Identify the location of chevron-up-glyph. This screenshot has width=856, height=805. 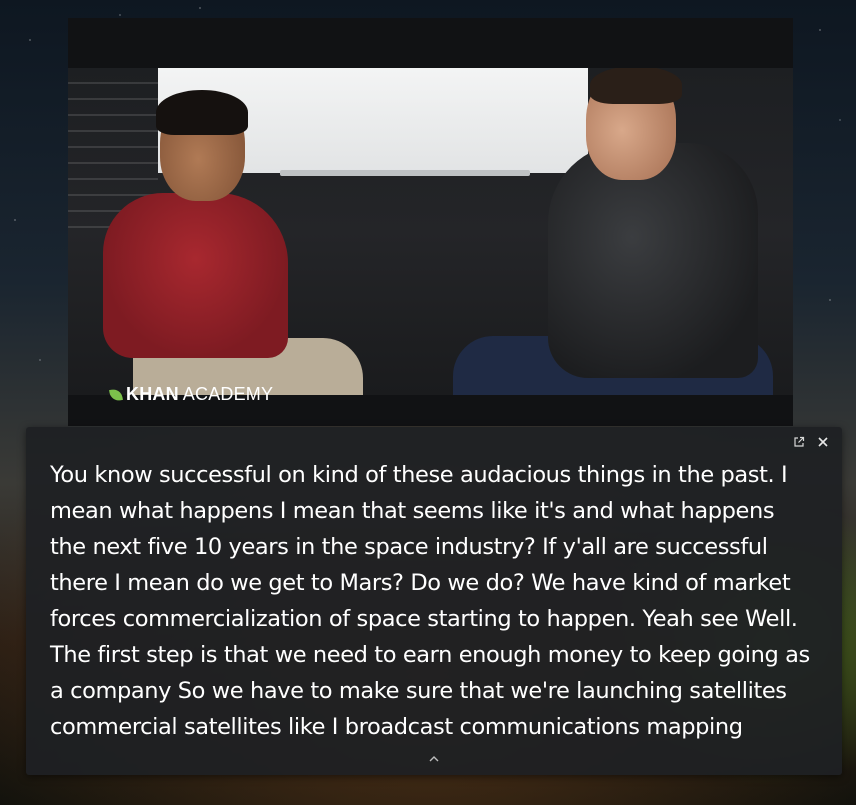
(434, 759).